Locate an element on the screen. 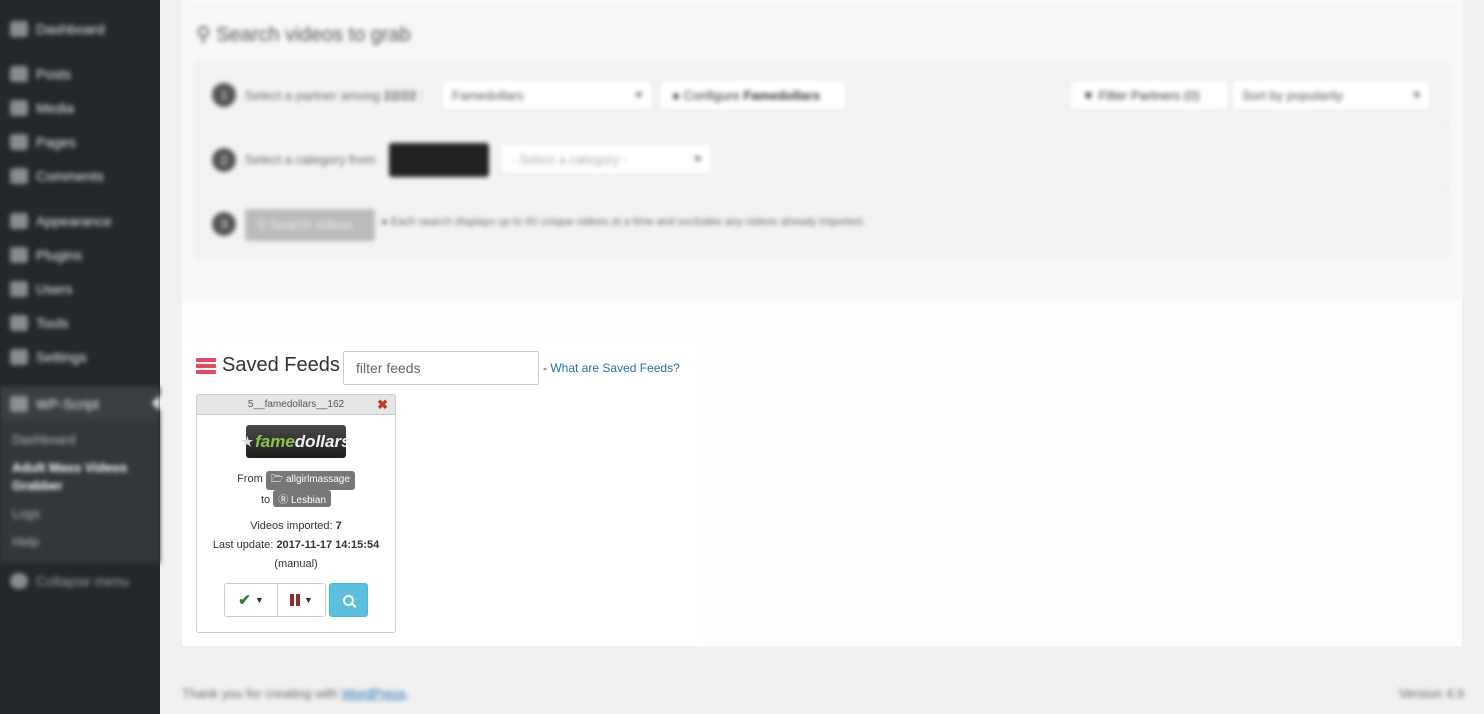 This screenshot has height=714, width=1484. info-icon: ● is located at coordinates (384, 222).